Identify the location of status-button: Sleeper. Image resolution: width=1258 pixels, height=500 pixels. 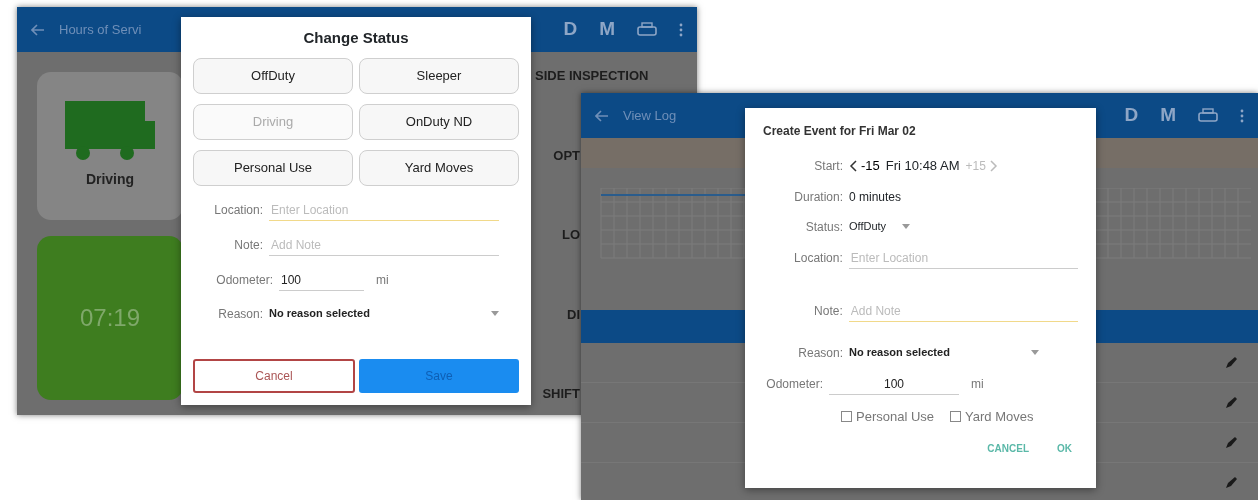
(439, 75).